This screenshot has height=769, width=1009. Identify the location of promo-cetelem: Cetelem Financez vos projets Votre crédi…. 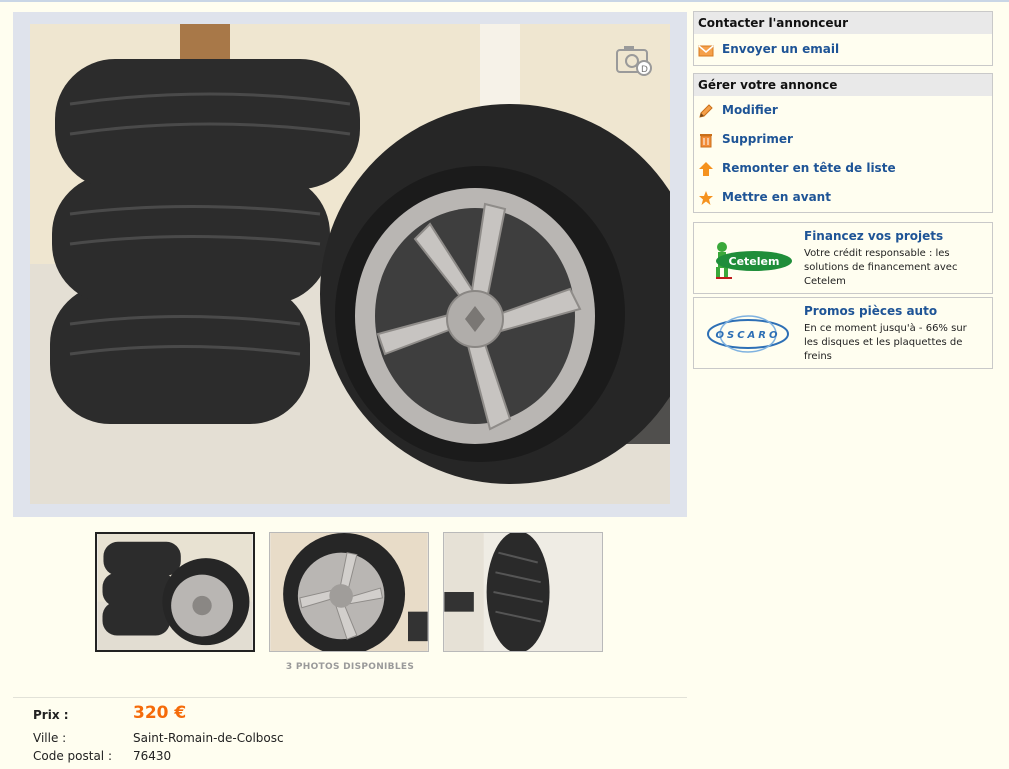
(843, 258).